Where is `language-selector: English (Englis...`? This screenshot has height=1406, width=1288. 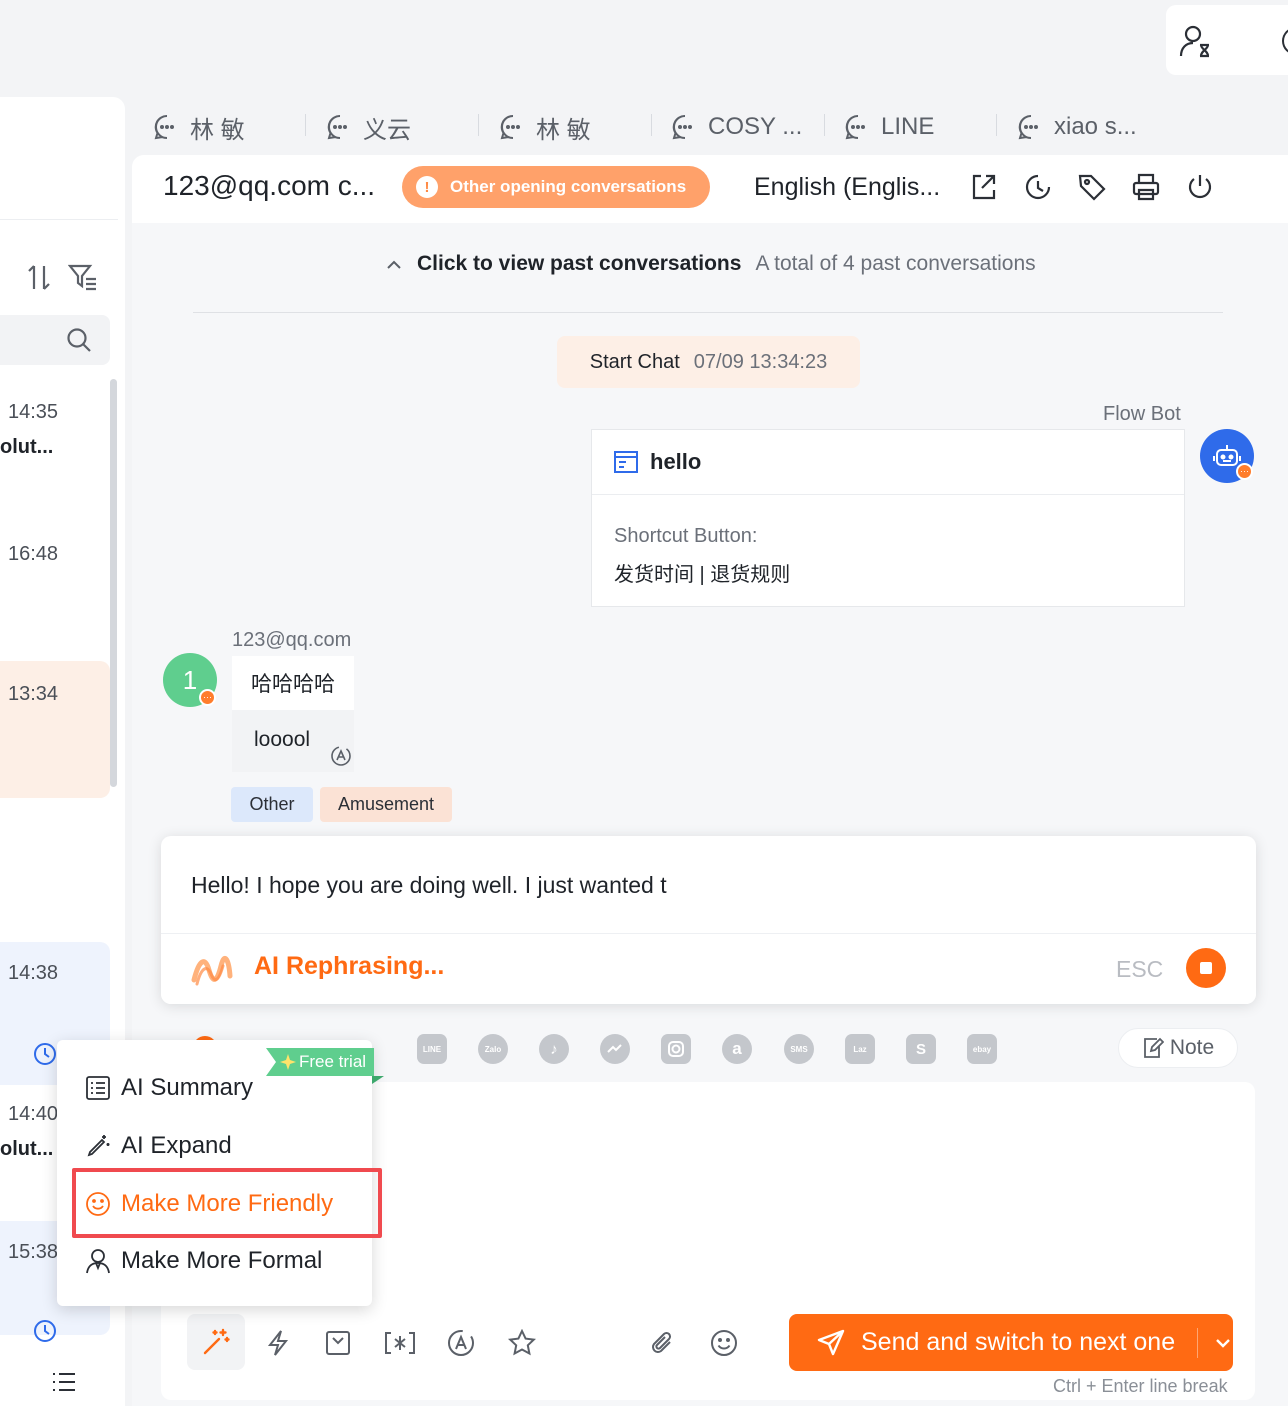 language-selector: English (Englis... is located at coordinates (847, 187).